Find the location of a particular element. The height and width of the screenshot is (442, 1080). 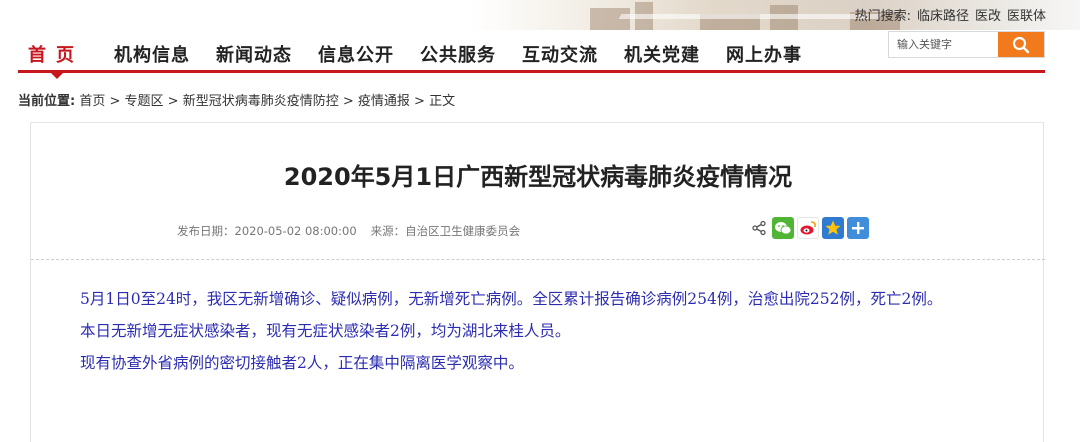

nav-item-online-services: 网上办事 is located at coordinates (764, 54).